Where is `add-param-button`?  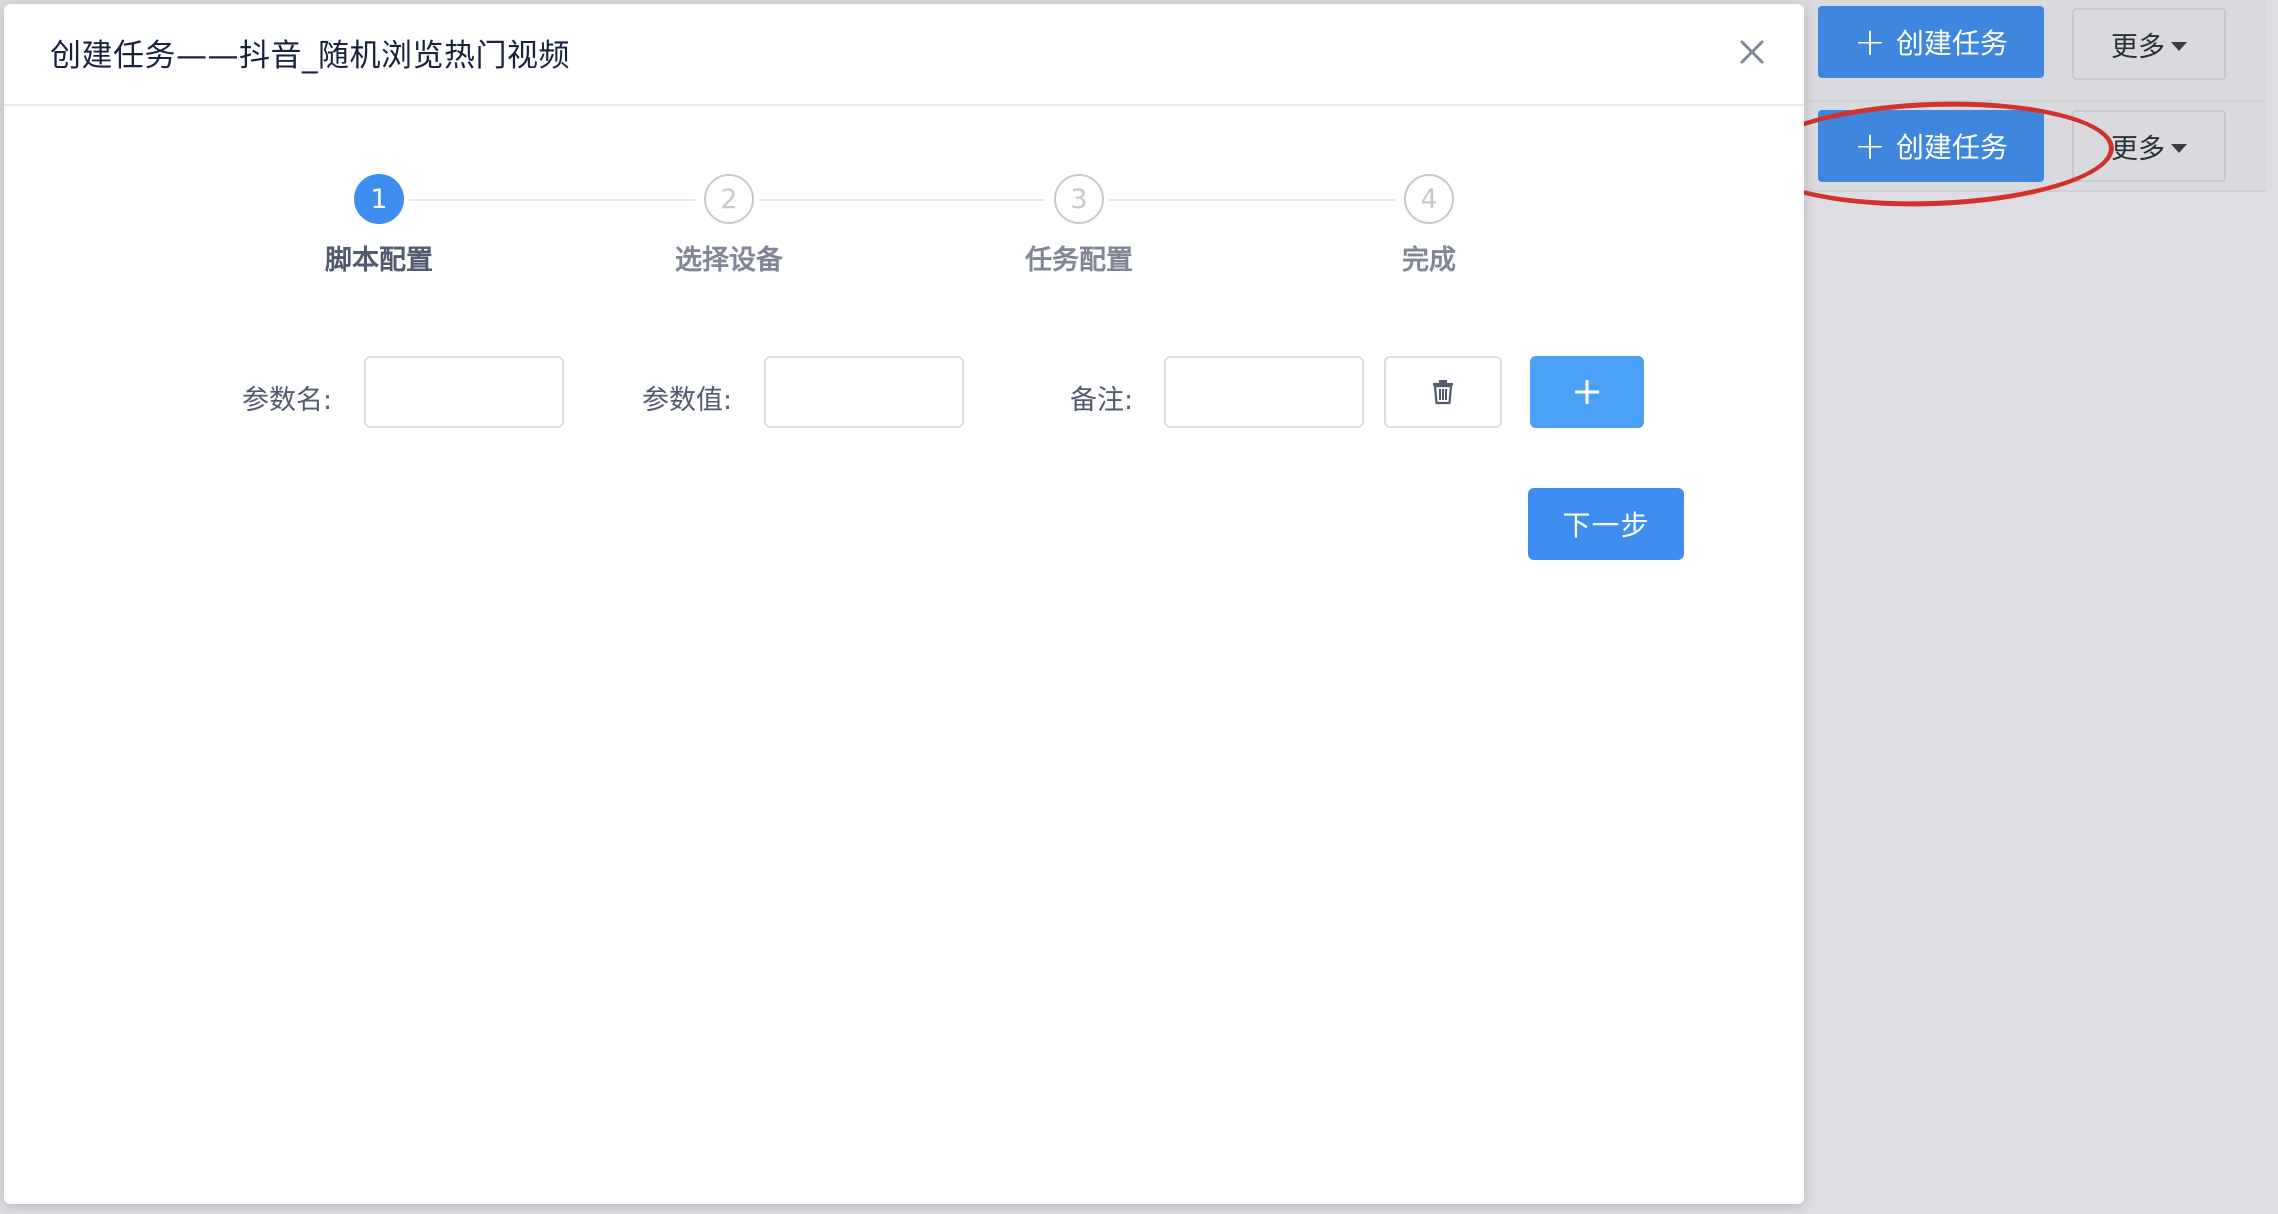 add-param-button is located at coordinates (1587, 392).